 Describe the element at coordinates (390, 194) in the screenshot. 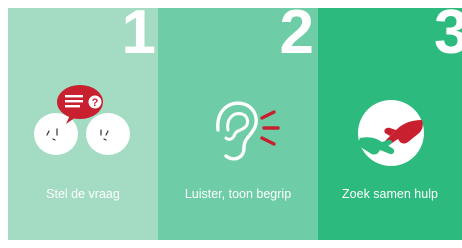

I see `step-caption-3: Zoek samen hulp` at that location.